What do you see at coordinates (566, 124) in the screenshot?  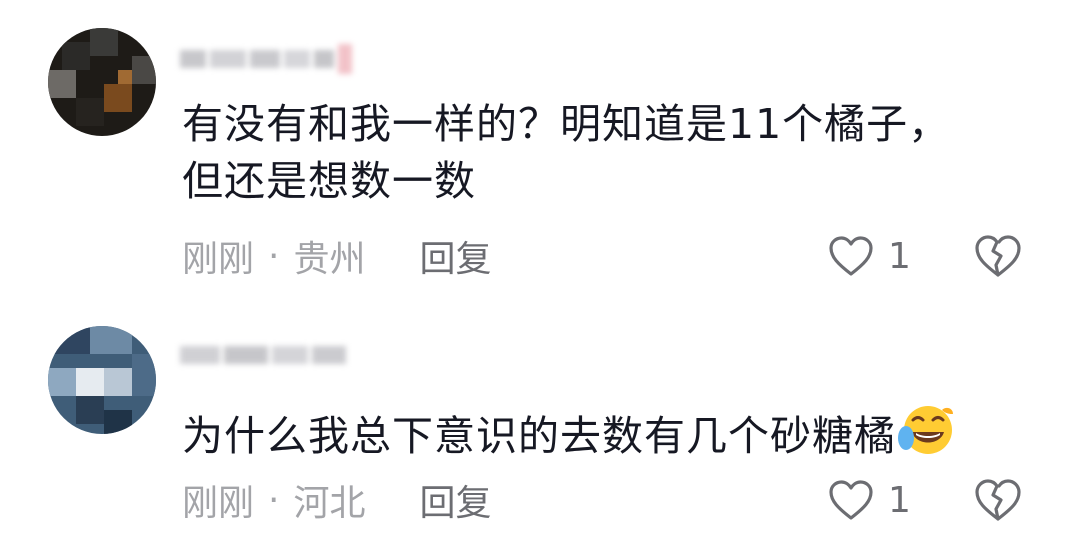 I see `comment-text-line: 有没有和我一样的？明知道是11个橘子，` at bounding box center [566, 124].